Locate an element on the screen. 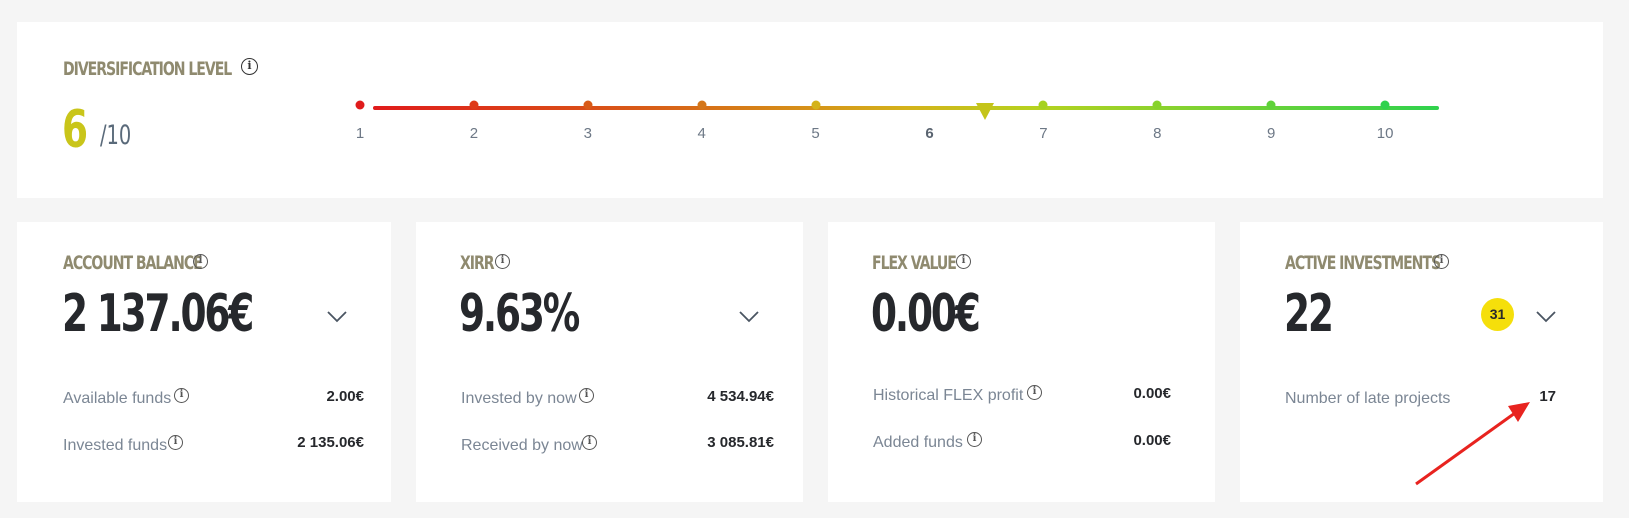 Image resolution: width=1629 pixels, height=518 pixels. invested-by-now-label: Invested by now is located at coordinates (519, 398).